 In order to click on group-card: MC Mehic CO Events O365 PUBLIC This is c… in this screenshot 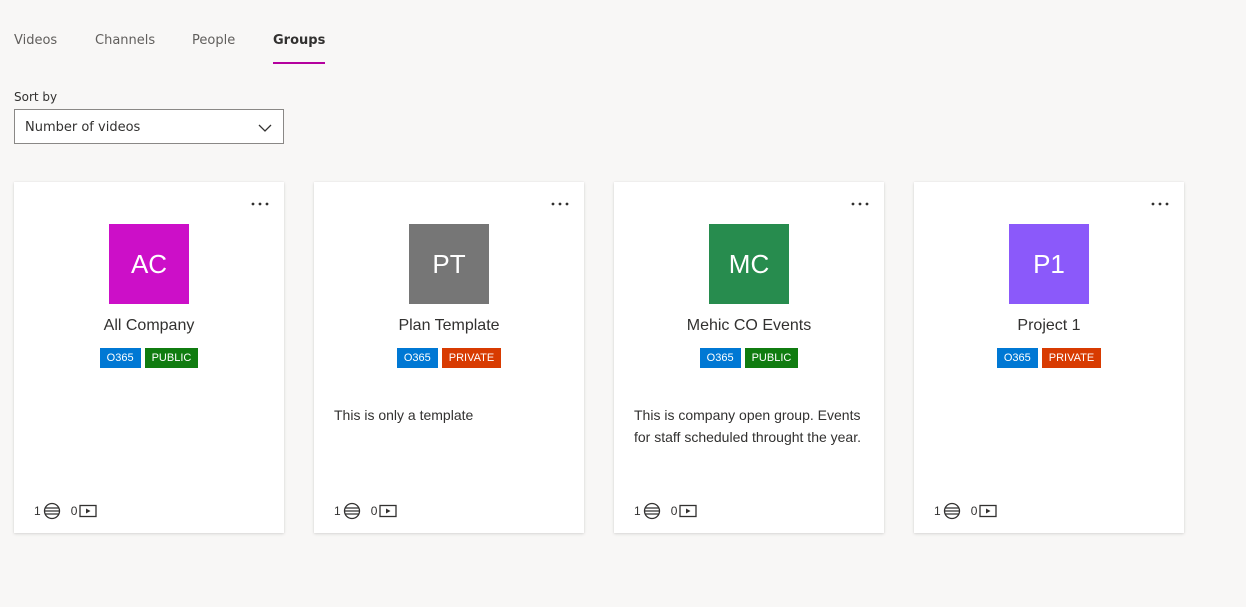, I will do `click(749, 357)`.